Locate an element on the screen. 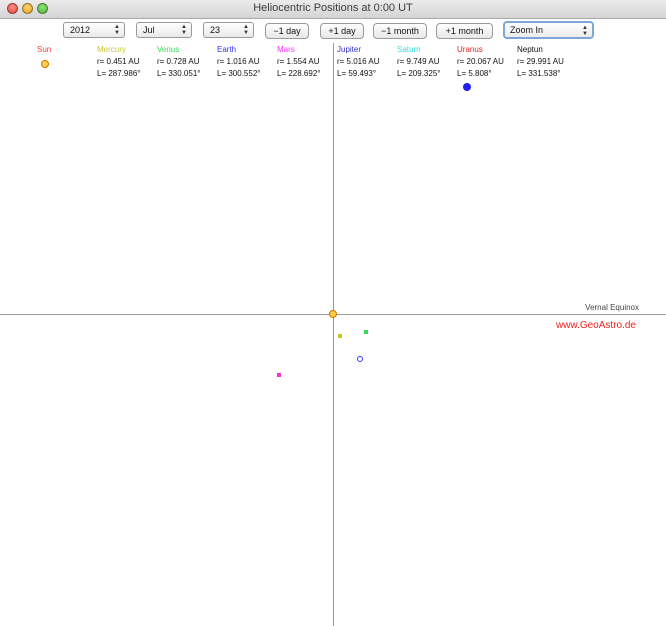 The width and height of the screenshot is (666, 626). saturn-radius: r= 9.749 AU is located at coordinates (418, 61).